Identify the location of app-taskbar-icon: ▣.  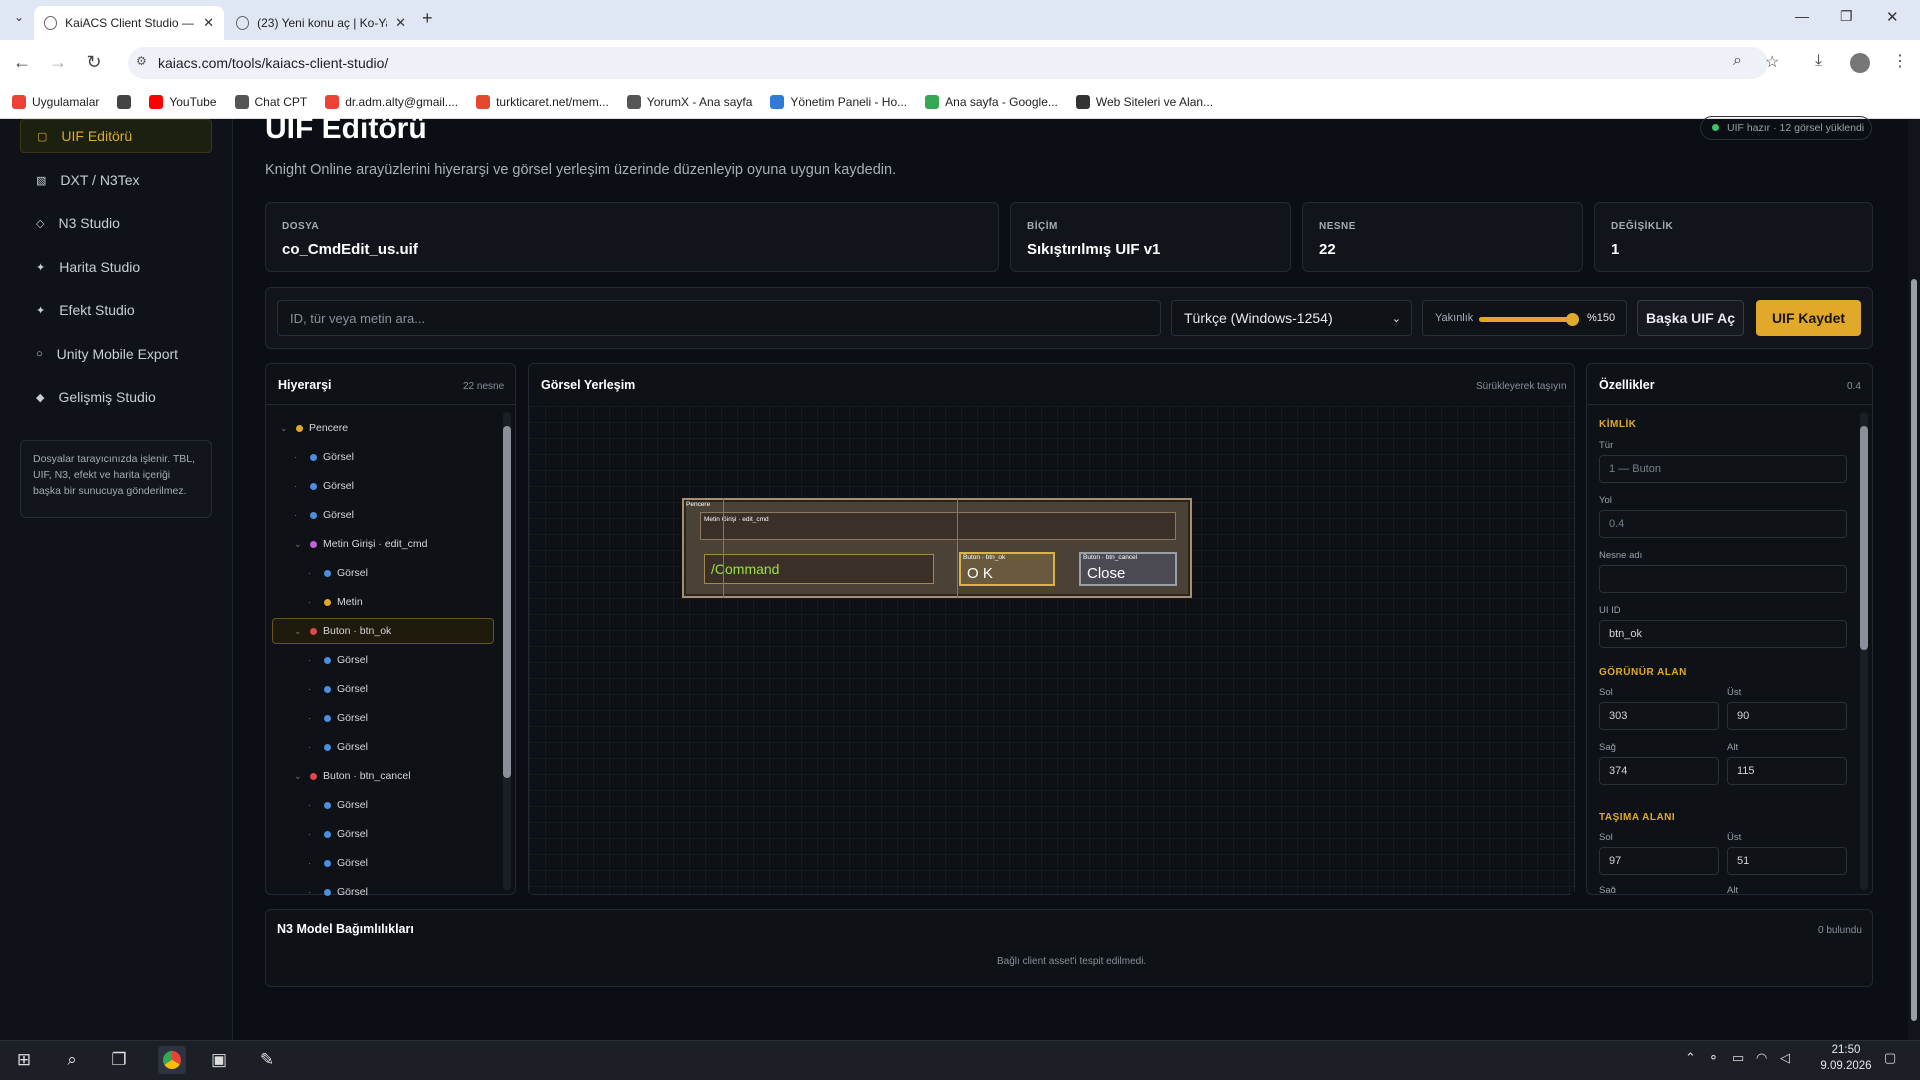
(219, 1060).